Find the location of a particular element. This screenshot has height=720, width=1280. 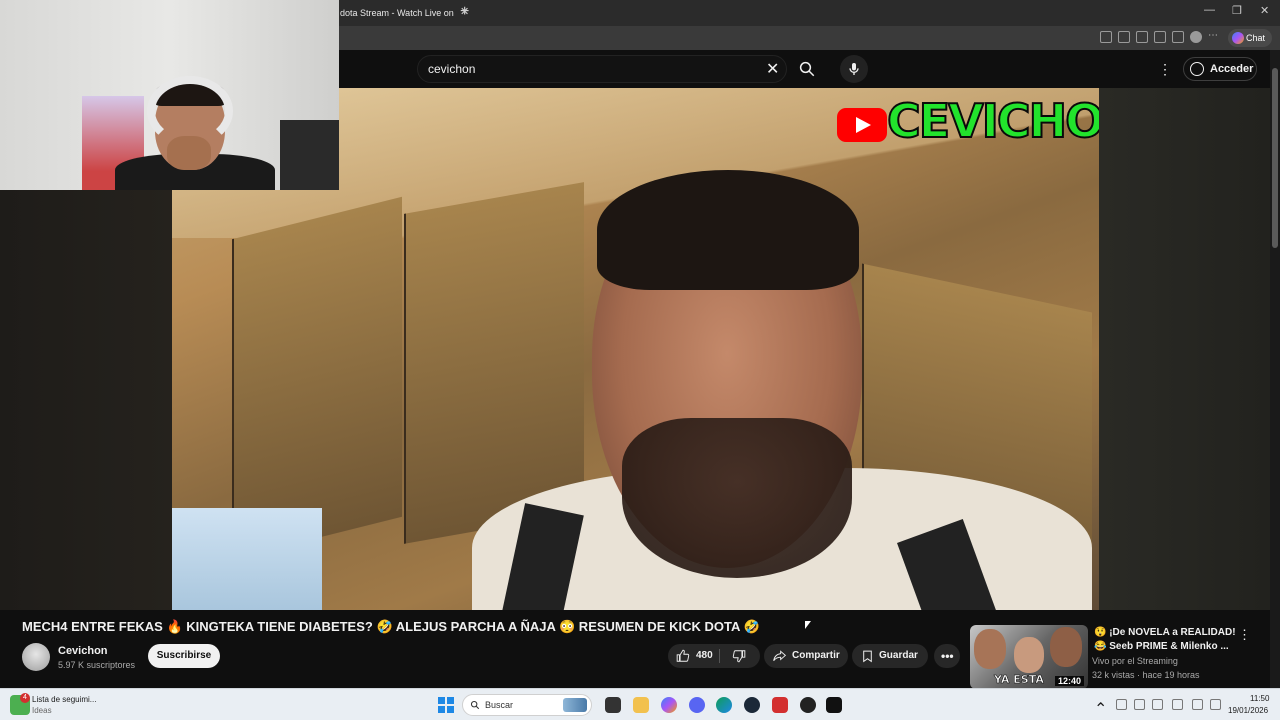

extensions-icon is located at coordinates (1160, 37).